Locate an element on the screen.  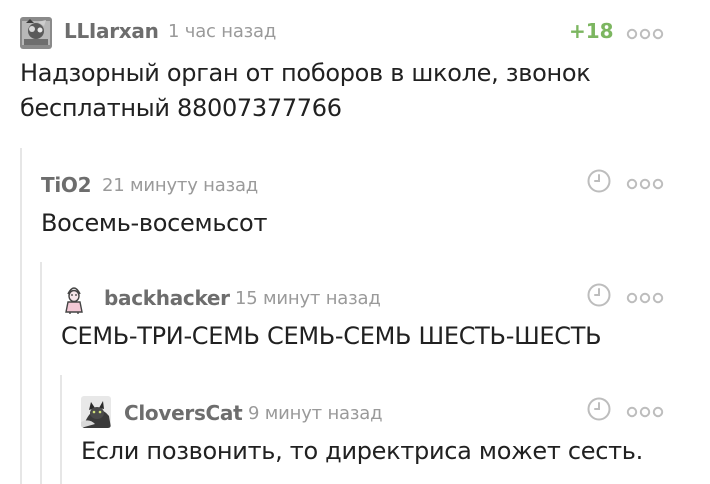
comment-time: 9 минут назад is located at coordinates (315, 413).